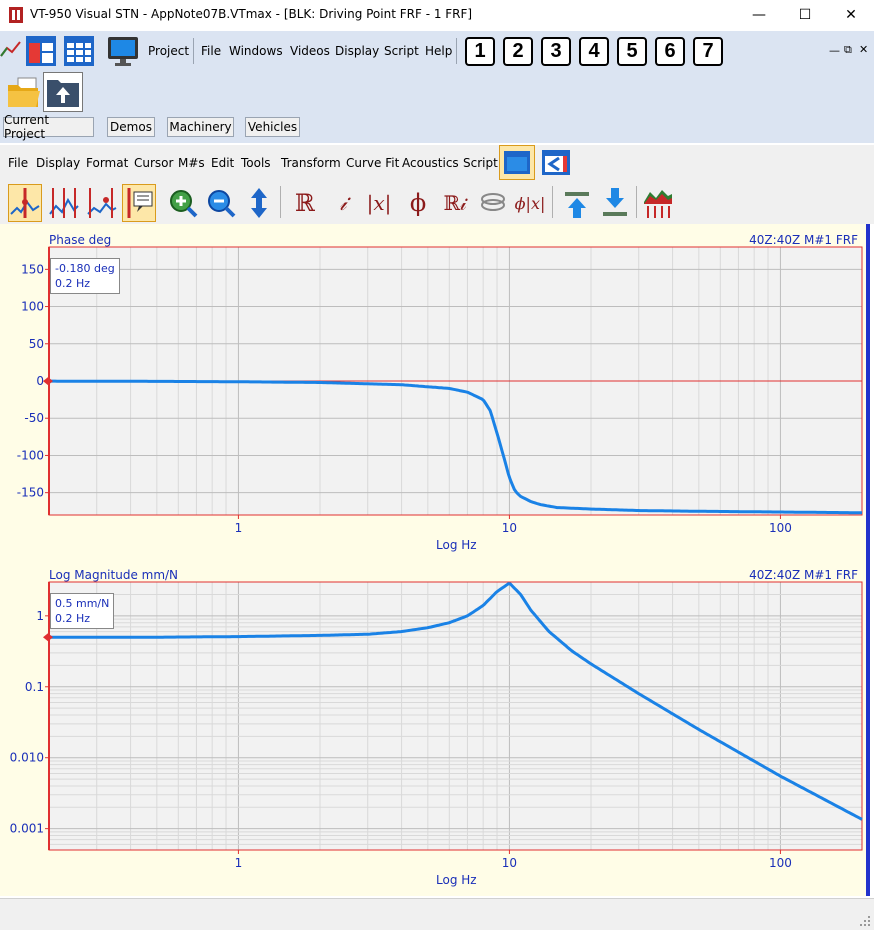 This screenshot has height=930, width=874. Describe the element at coordinates (310, 51) in the screenshot. I see `menu-videos: Videos` at that location.